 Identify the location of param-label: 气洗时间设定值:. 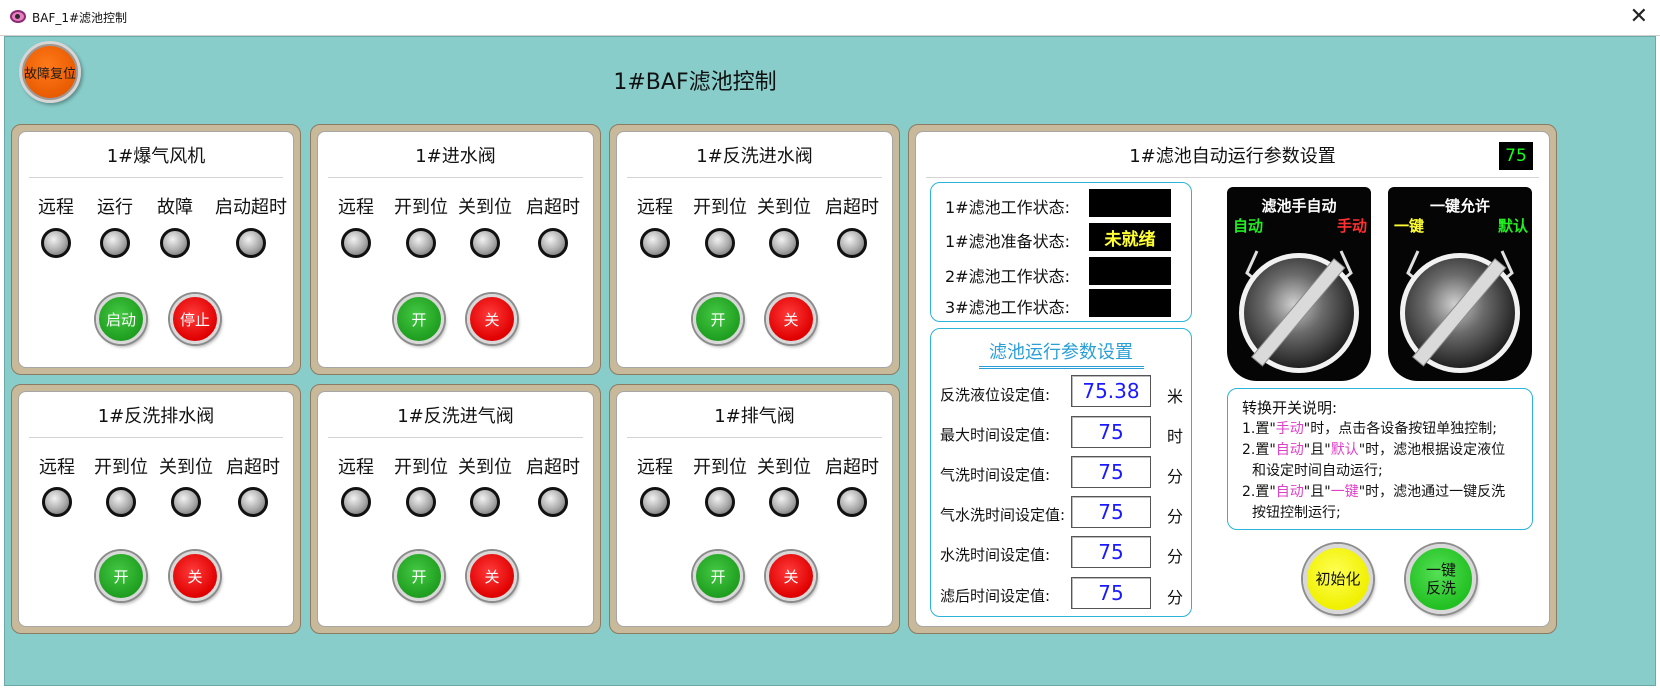
(995, 475).